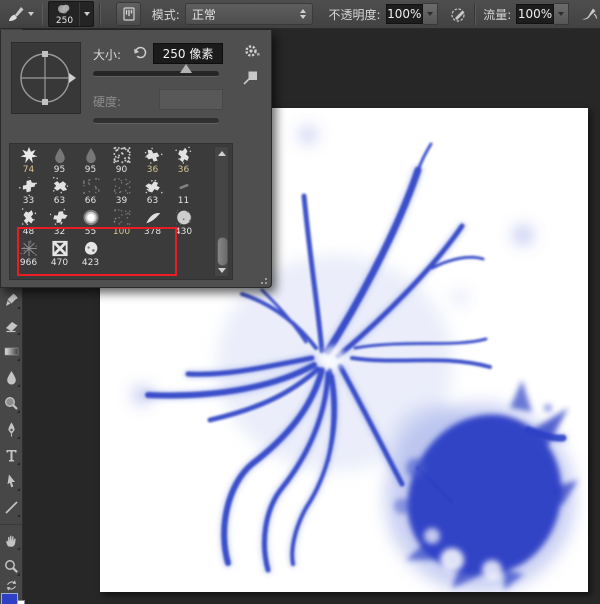 This screenshot has height=604, width=600. I want to click on brush-preset-33-6: 33, so click(28, 192).